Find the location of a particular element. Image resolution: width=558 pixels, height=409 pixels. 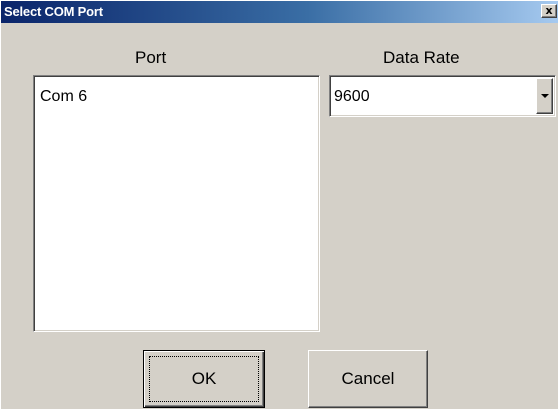

cancel-button-label: Cancel is located at coordinates (368, 378).